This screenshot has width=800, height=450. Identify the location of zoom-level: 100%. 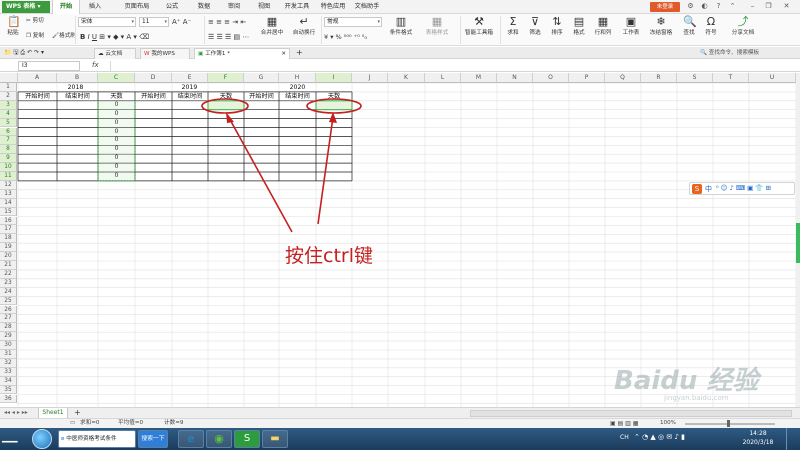
(668, 423).